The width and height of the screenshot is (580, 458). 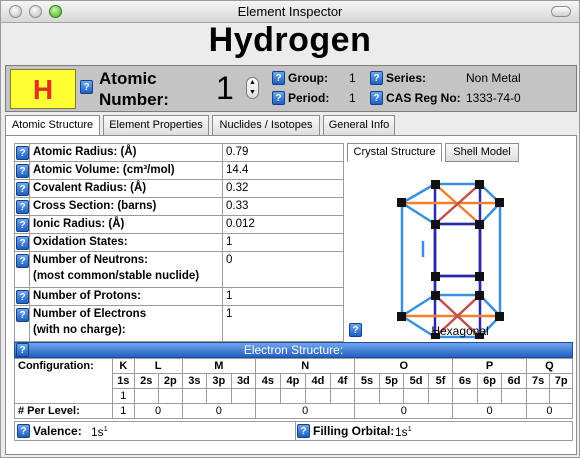 What do you see at coordinates (126, 323) in the screenshot?
I see `property-label: Number of Electrons (with no charge):` at bounding box center [126, 323].